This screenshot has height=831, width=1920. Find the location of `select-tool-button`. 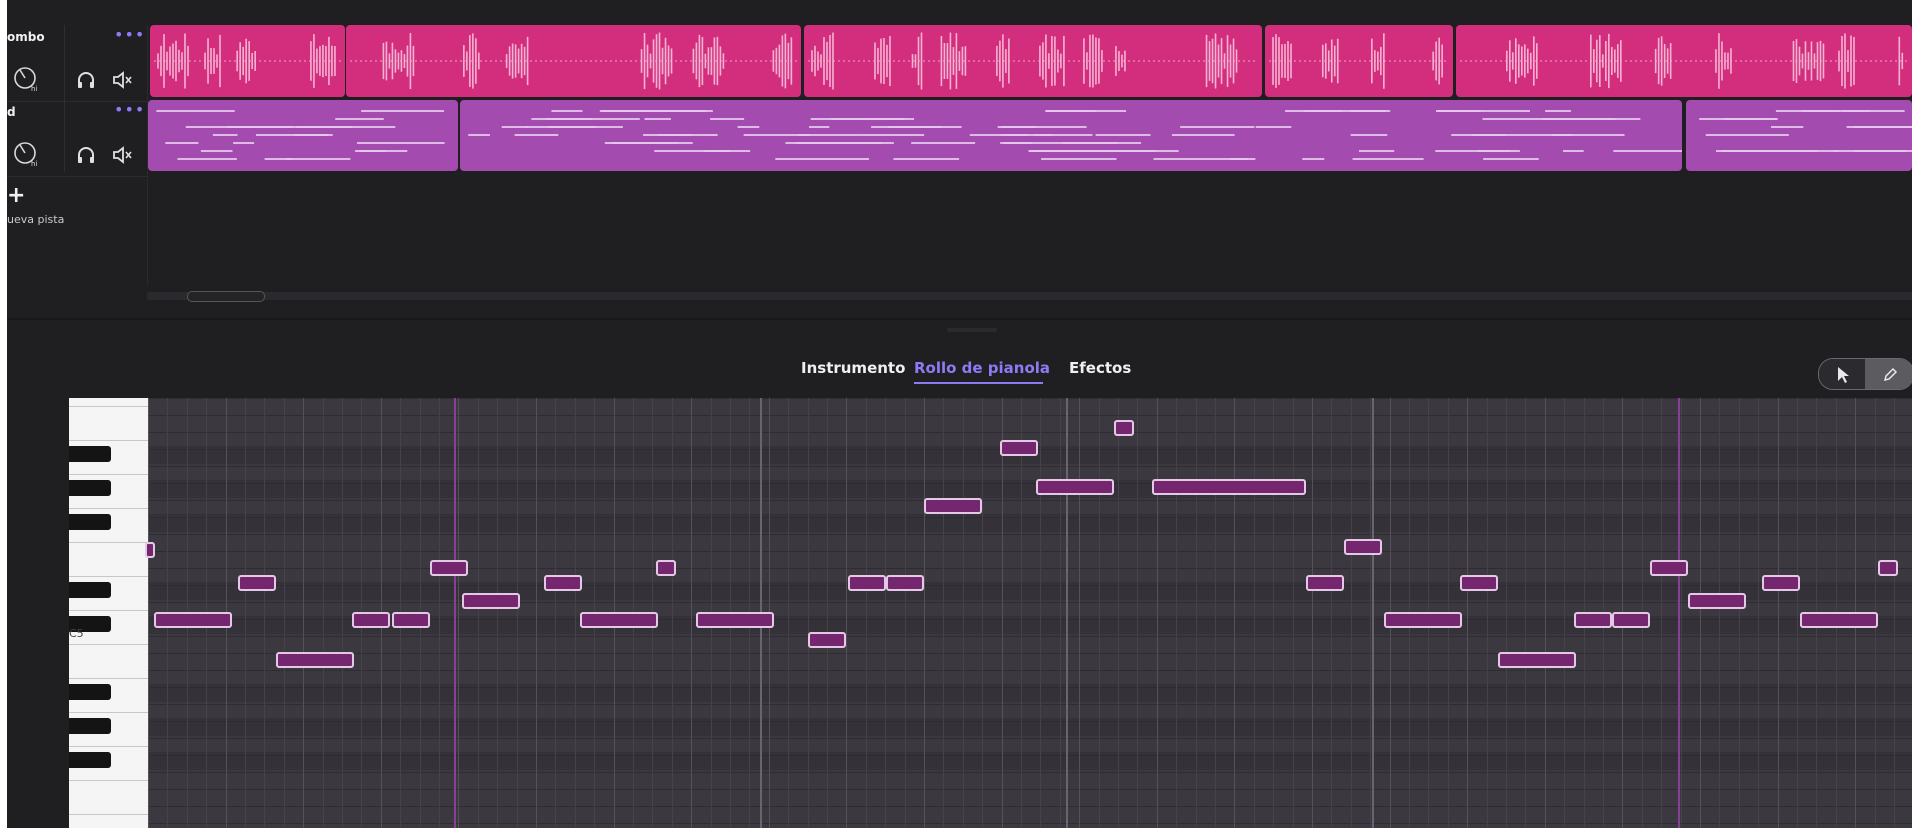

select-tool-button is located at coordinates (1842, 374).